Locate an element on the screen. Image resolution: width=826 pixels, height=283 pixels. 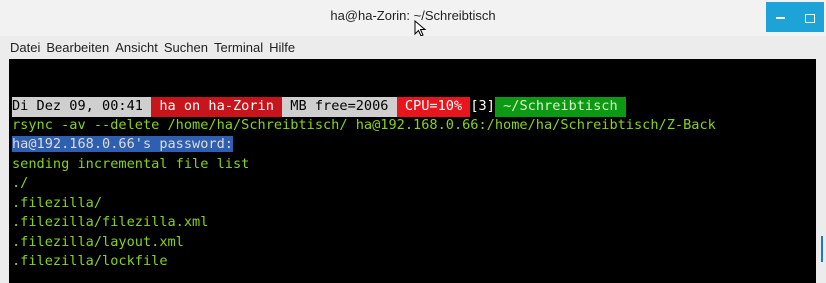
prompt-directory: ~/Schreibtisch is located at coordinates (560, 107).